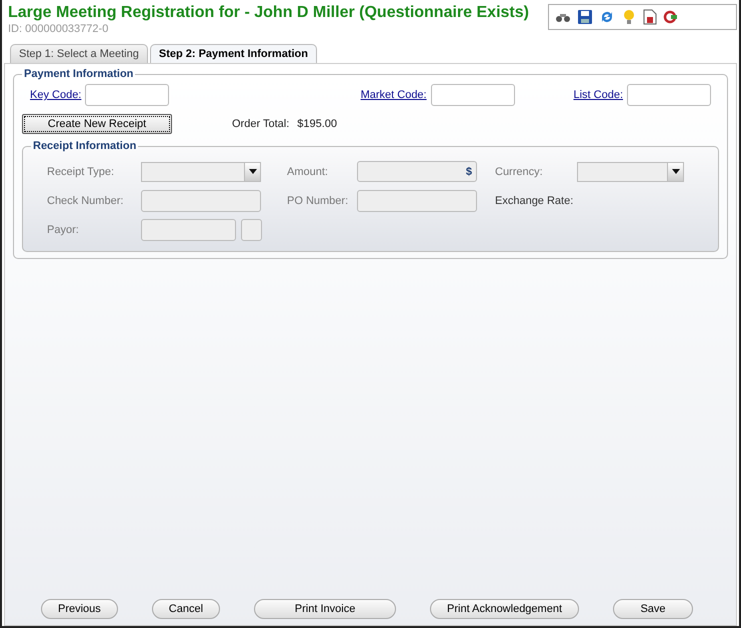 The image size is (741, 628). I want to click on action-button: Save, so click(653, 609).